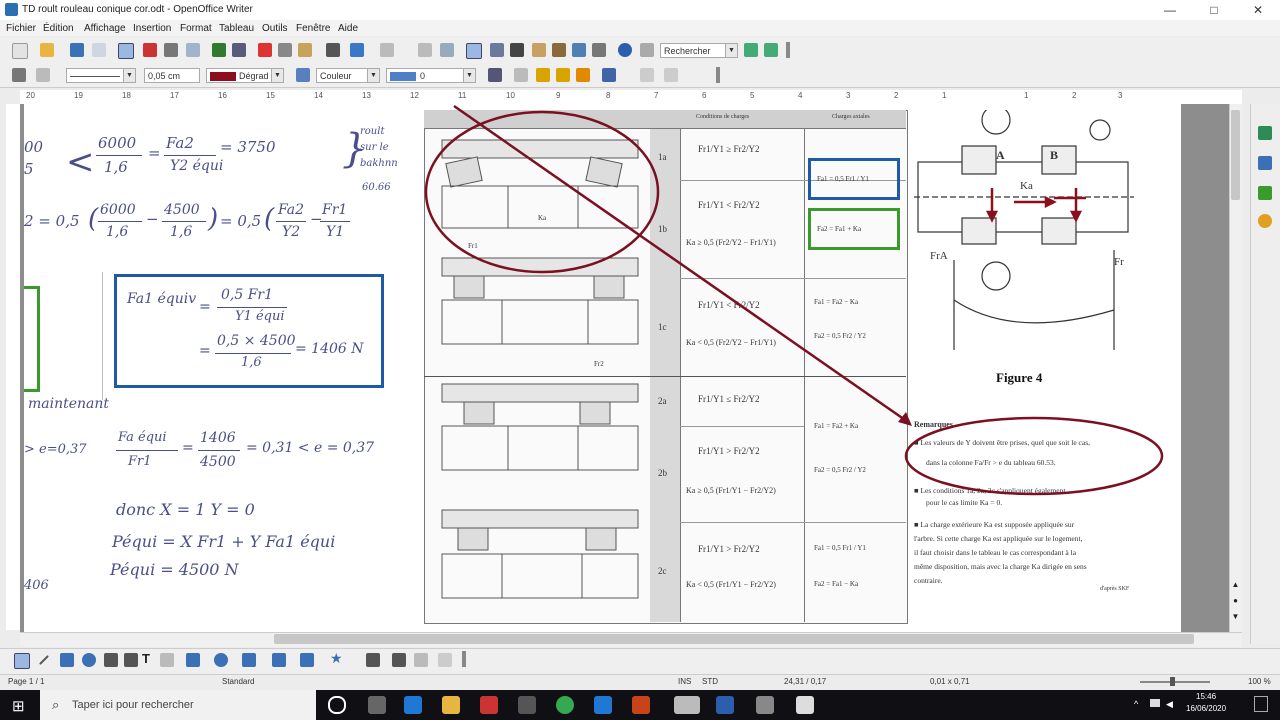 The image size is (1280, 720). I want to click on toolbar-handle-icon, so click(788, 50).